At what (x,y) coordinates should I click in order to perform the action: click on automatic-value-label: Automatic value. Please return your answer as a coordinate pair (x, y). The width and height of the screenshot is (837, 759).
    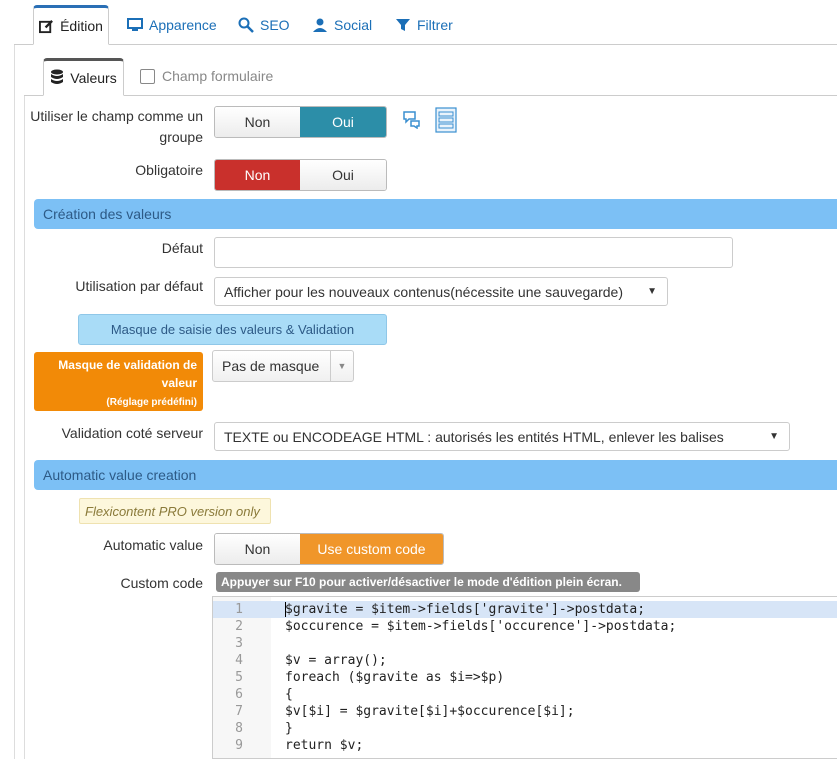
    Looking at the image, I should click on (153, 545).